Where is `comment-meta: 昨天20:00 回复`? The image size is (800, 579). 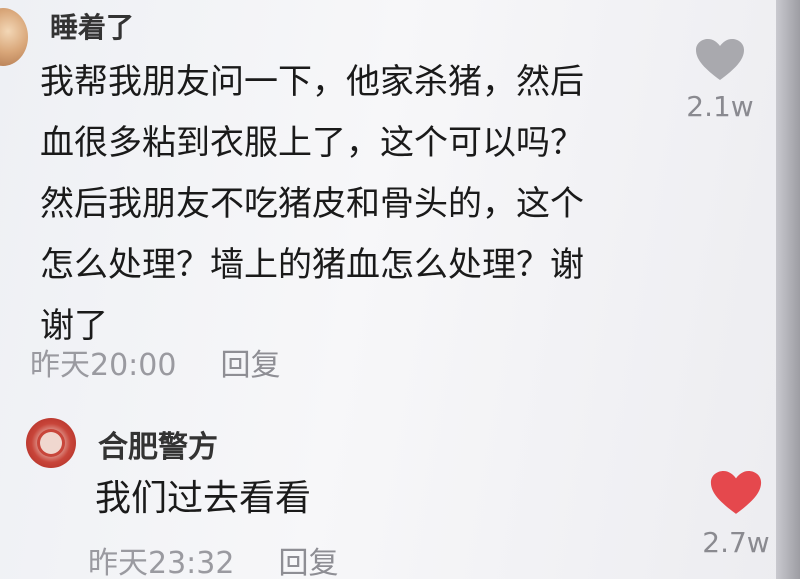 comment-meta: 昨天20:00 回复 is located at coordinates (155, 362).